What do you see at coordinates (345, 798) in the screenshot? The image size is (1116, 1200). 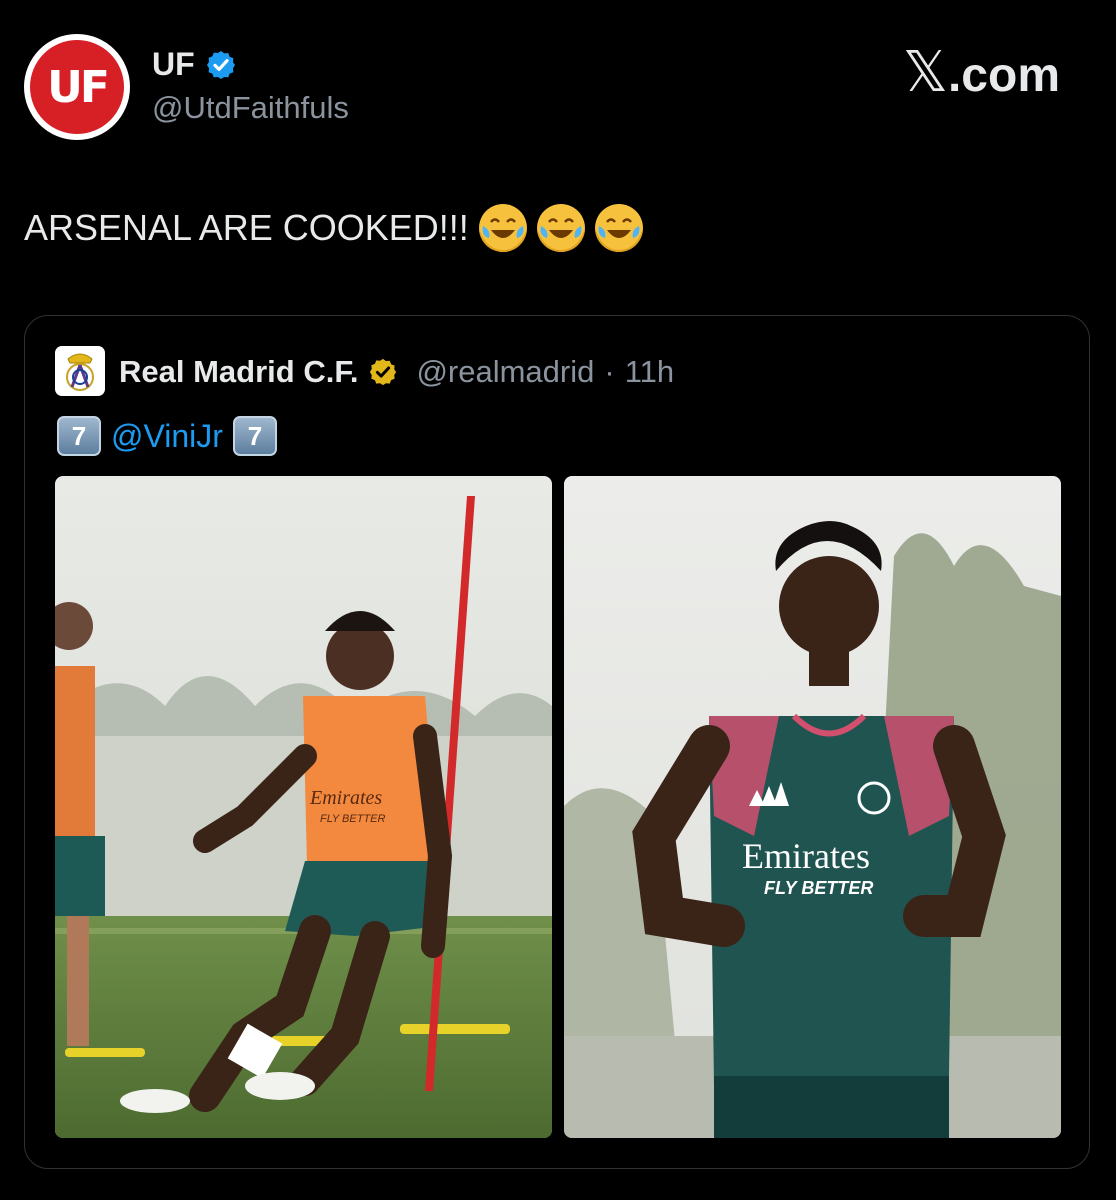 I see `bib-sponsor-text: Emirates` at bounding box center [345, 798].